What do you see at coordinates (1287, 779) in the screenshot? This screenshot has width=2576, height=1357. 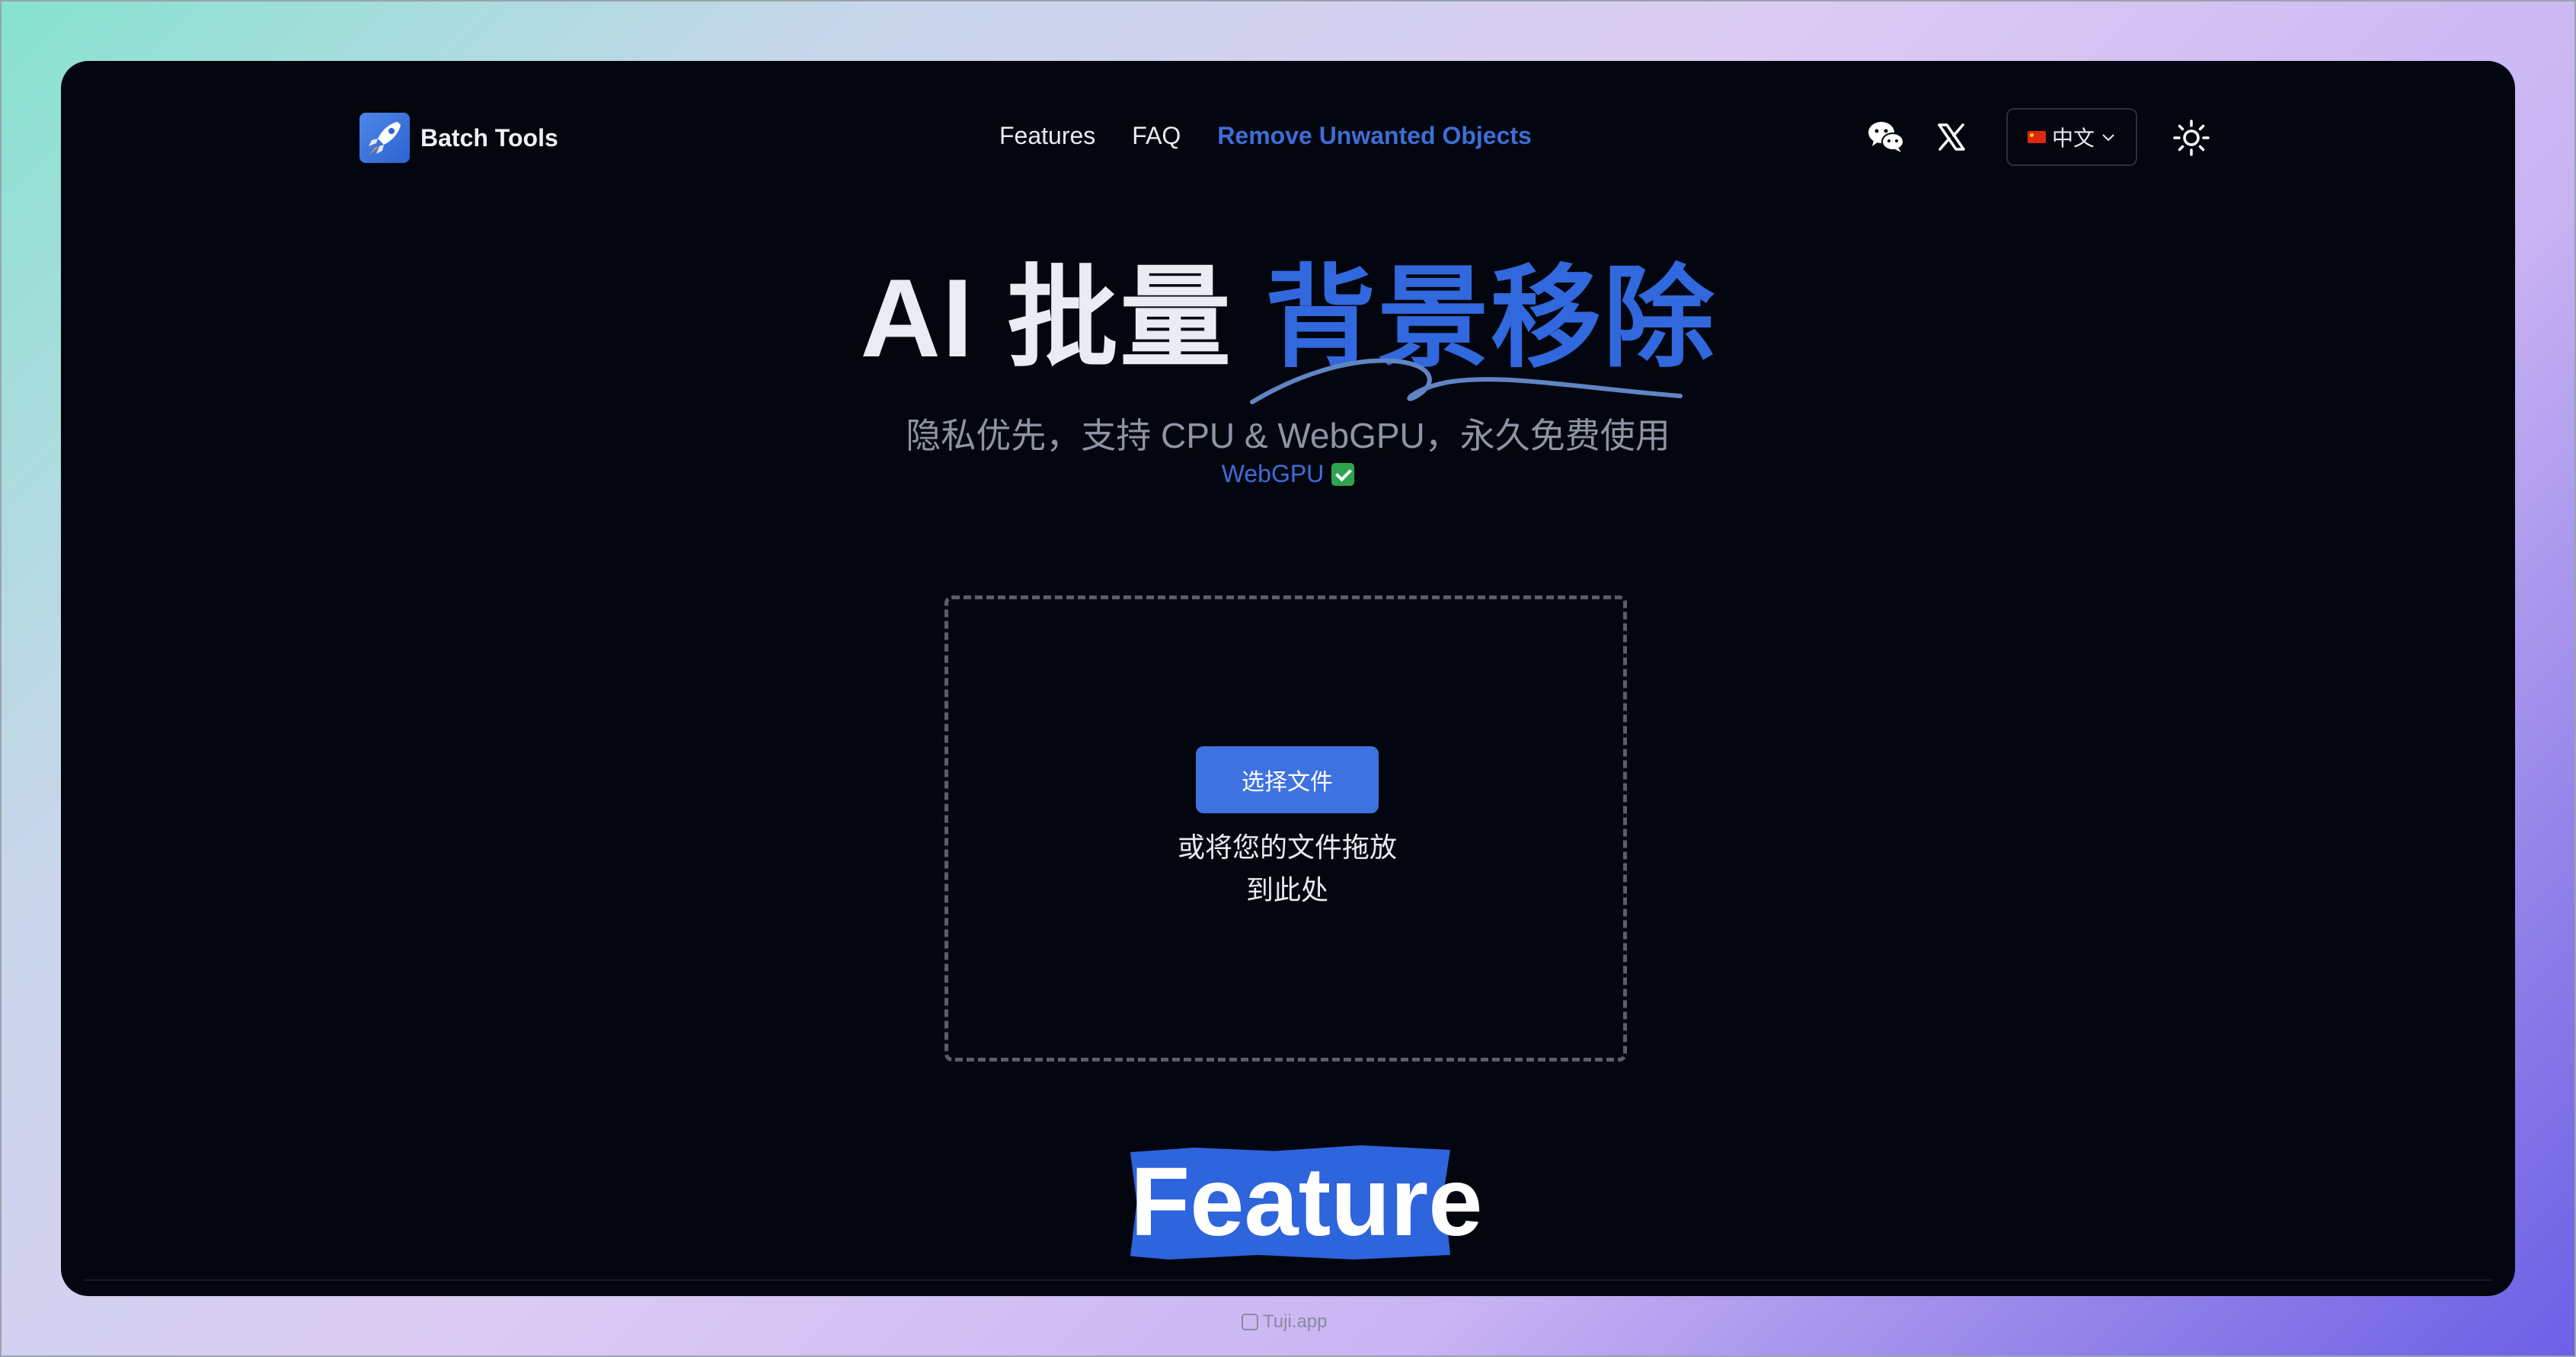 I see `choose-file-button: 选择文件` at bounding box center [1287, 779].